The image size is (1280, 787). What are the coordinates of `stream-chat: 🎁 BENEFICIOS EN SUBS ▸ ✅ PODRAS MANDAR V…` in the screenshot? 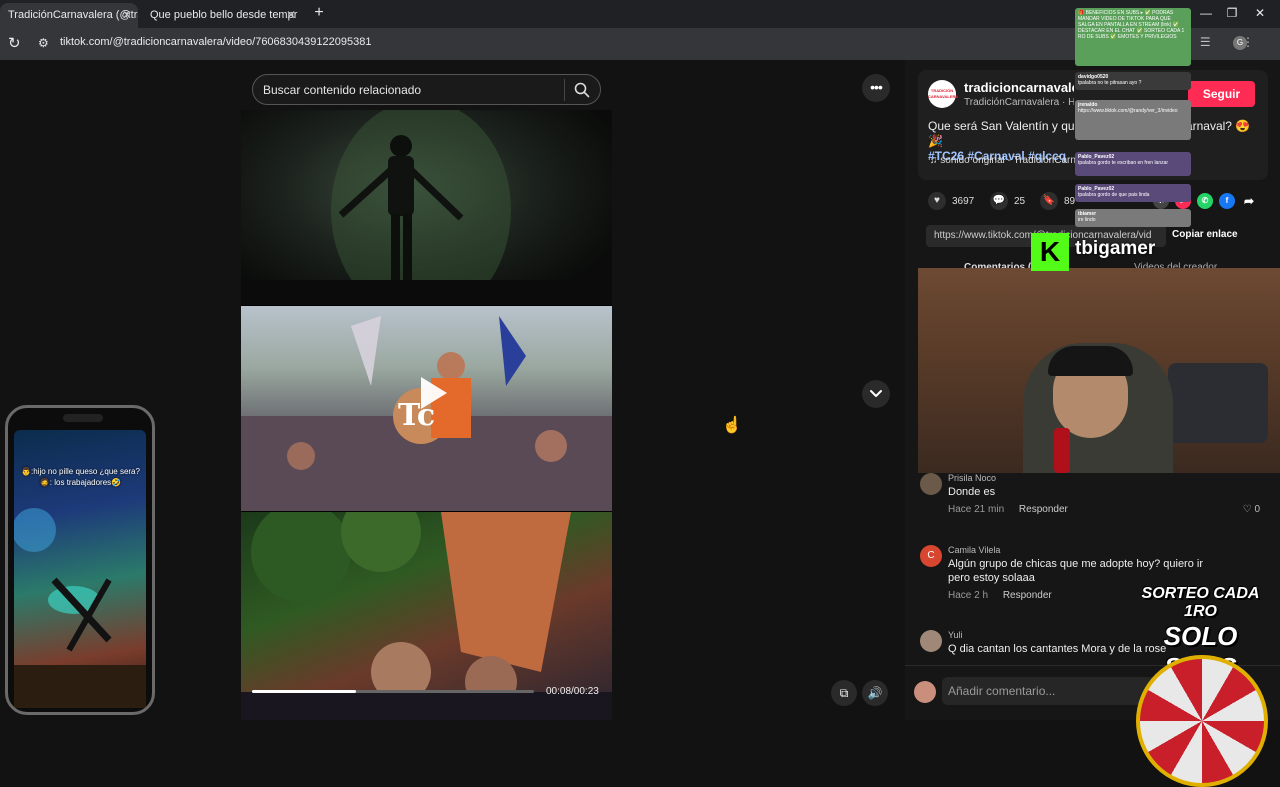 It's located at (1134, 119).